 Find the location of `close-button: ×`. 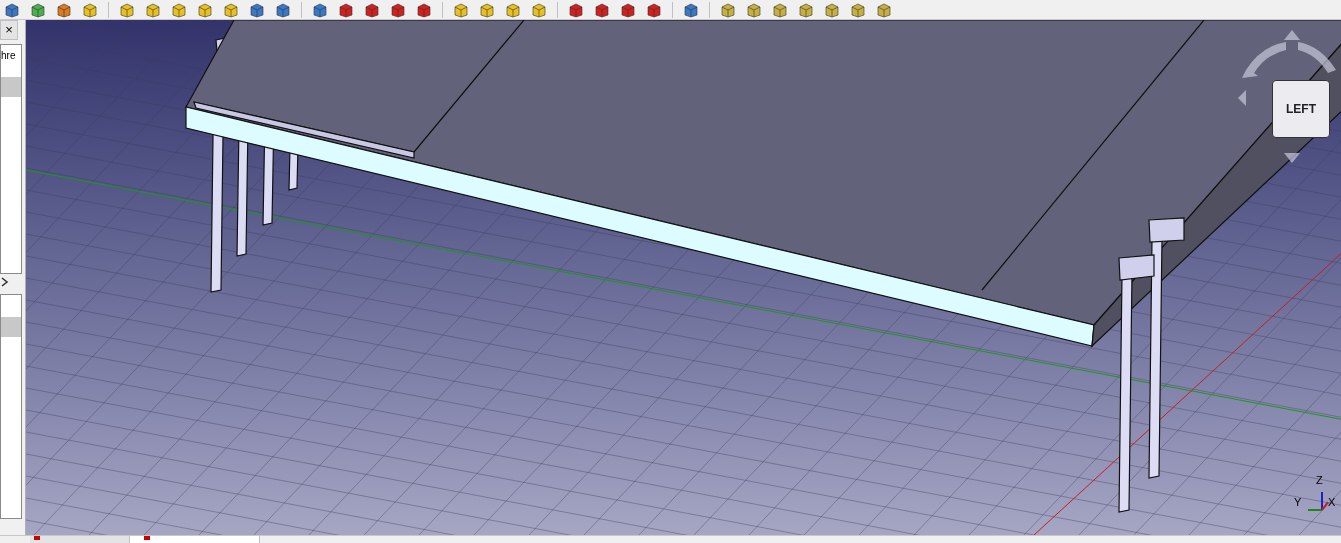

close-button: × is located at coordinates (9, 30).